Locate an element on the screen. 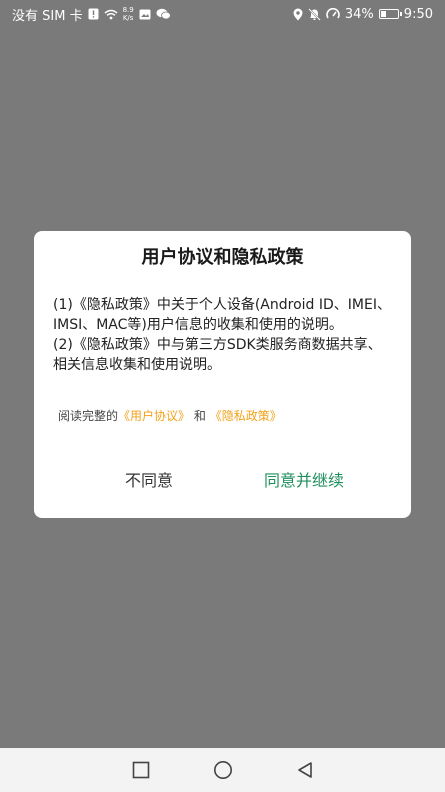  status-bar: 没有 SIM 卡 8.9 K/s 34% 9:50 is located at coordinates (222, 14).